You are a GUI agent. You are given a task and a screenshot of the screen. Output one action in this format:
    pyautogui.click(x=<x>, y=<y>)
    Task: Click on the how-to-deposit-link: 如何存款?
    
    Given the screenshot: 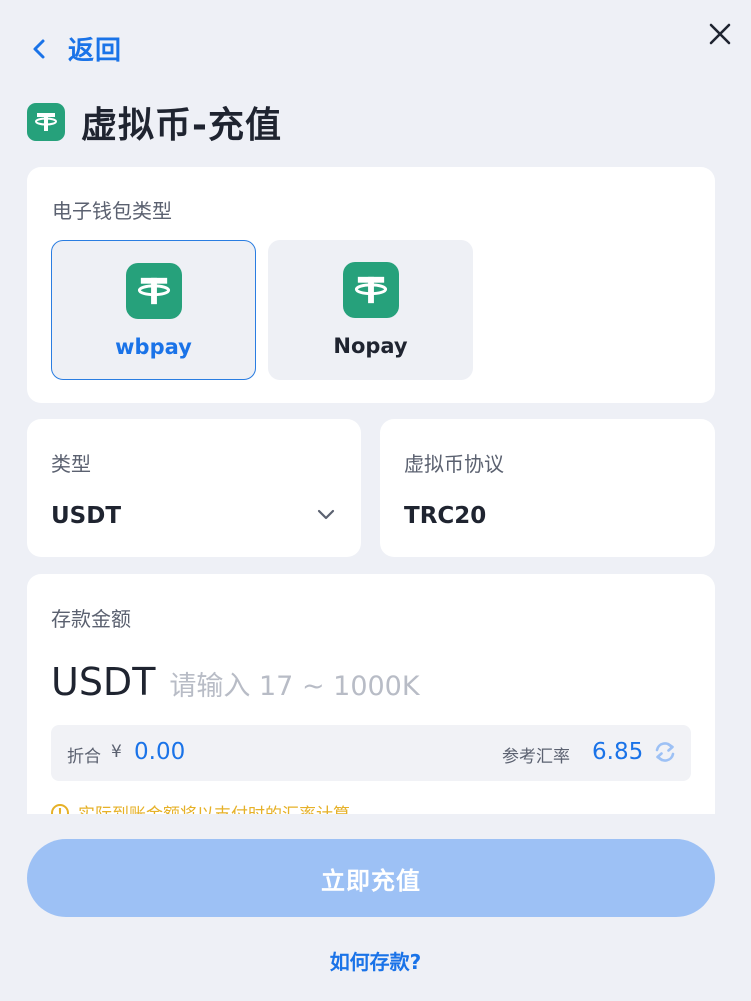 What is the action you would take?
    pyautogui.click(x=375, y=960)
    